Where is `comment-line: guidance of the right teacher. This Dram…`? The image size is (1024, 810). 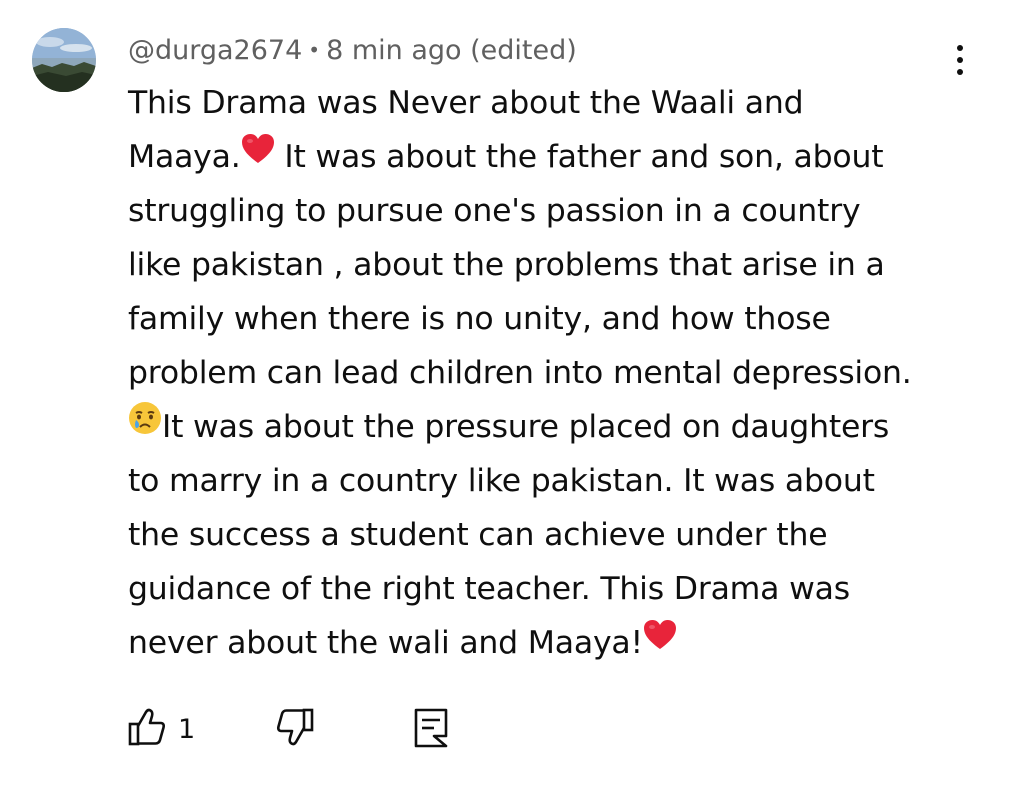
comment-line: guidance of the right teacher. This Dram… is located at coordinates (548, 589).